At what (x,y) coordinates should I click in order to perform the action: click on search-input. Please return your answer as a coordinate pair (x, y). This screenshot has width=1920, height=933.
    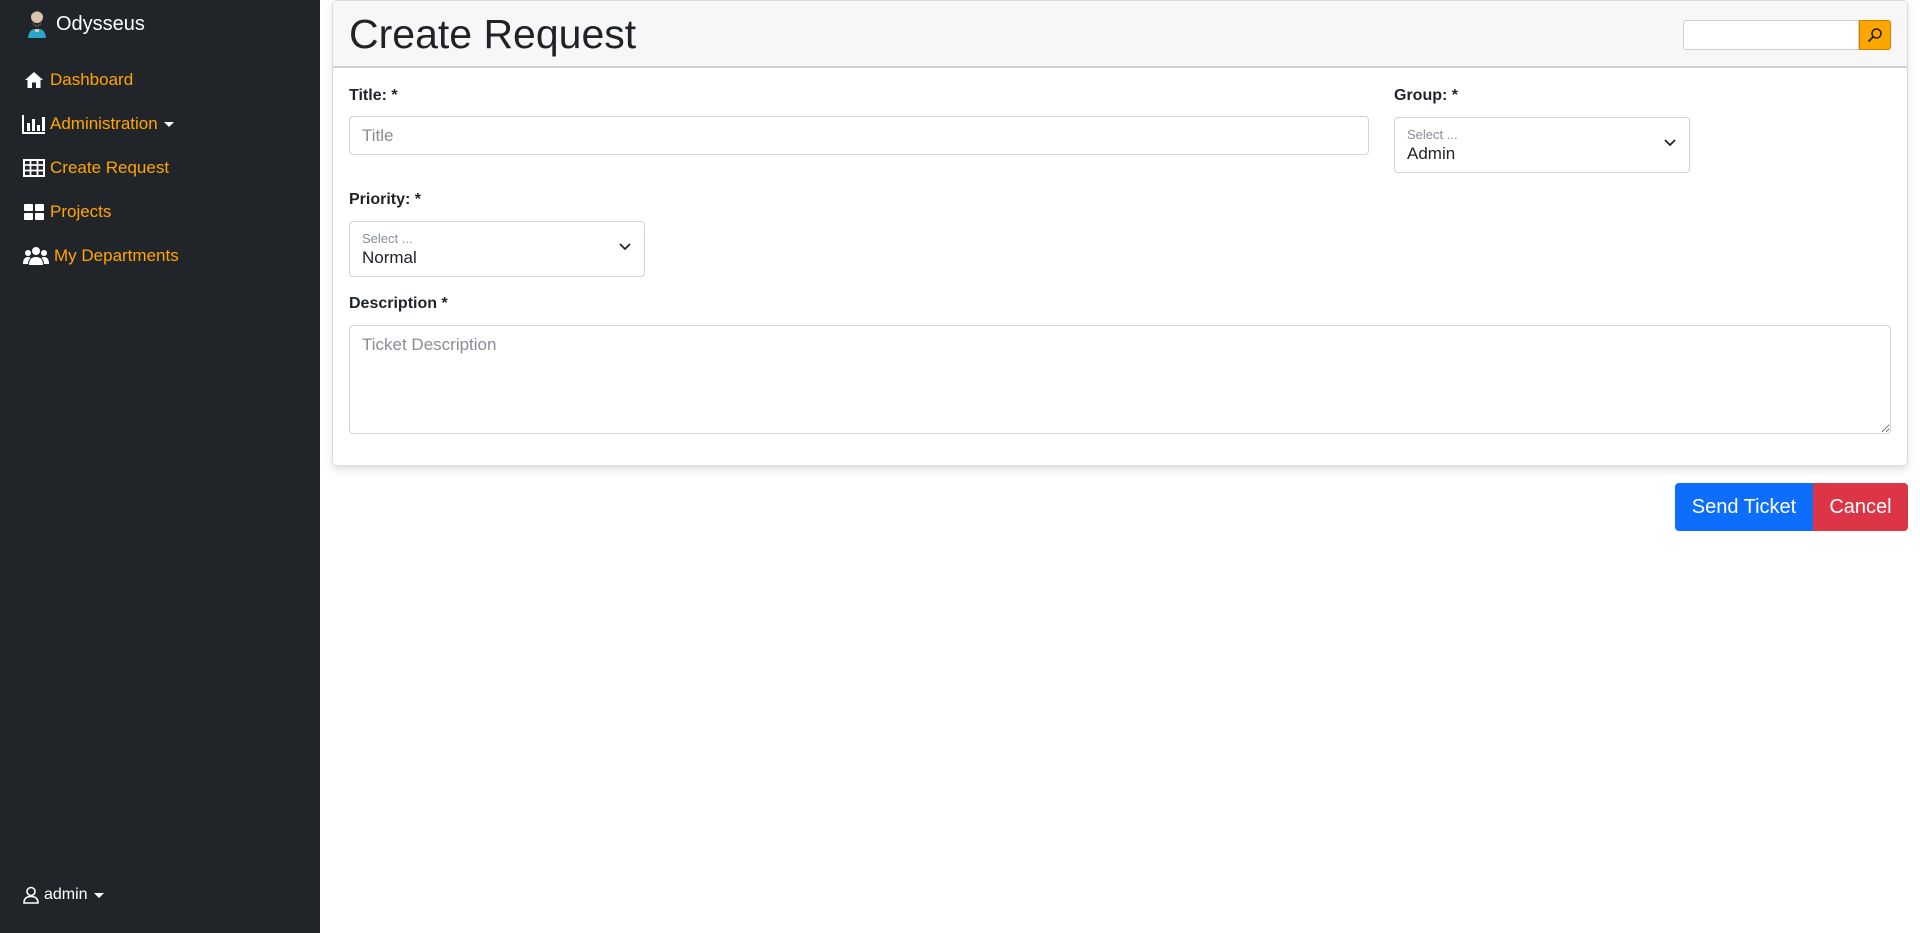
    Looking at the image, I should click on (1771, 35).